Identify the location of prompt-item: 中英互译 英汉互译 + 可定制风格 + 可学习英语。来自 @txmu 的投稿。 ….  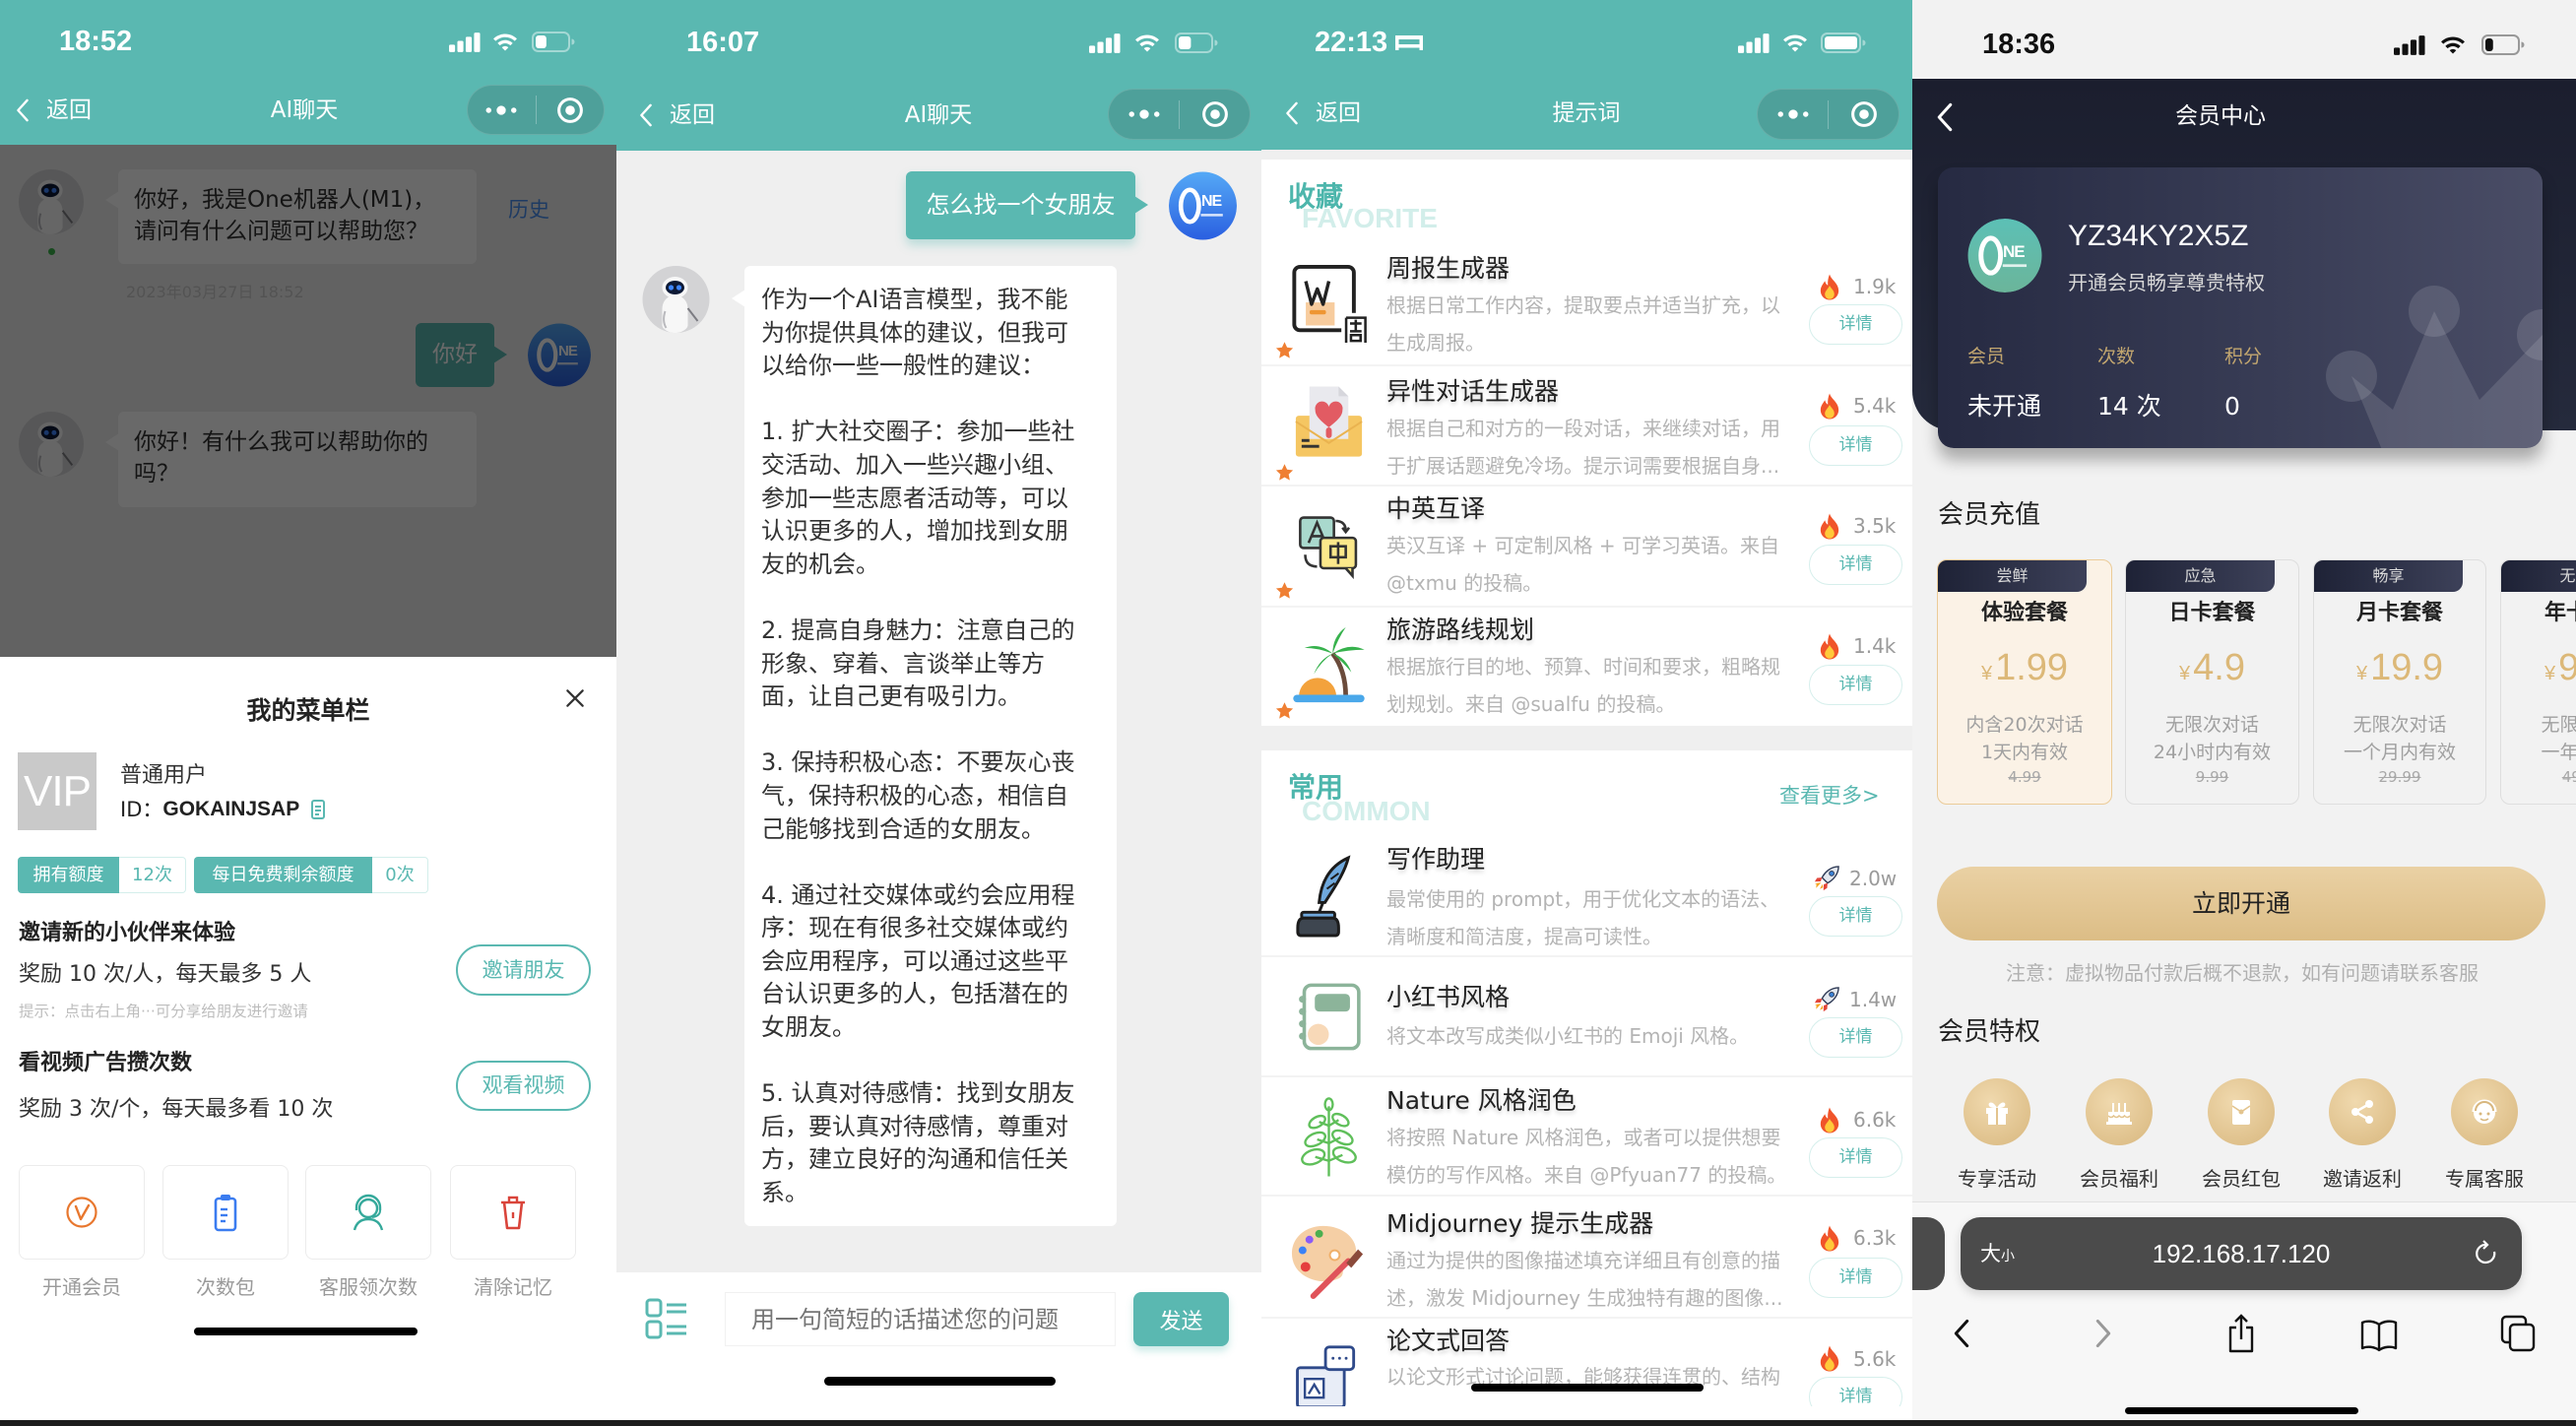
(1586, 546).